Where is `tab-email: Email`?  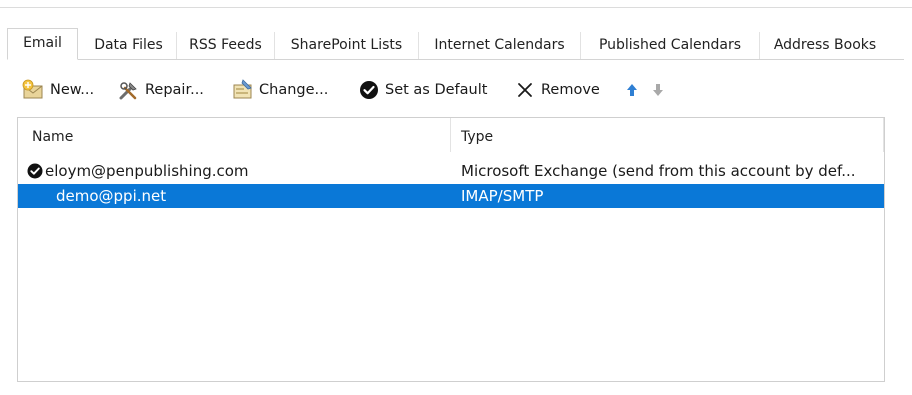 tab-email: Email is located at coordinates (42, 44).